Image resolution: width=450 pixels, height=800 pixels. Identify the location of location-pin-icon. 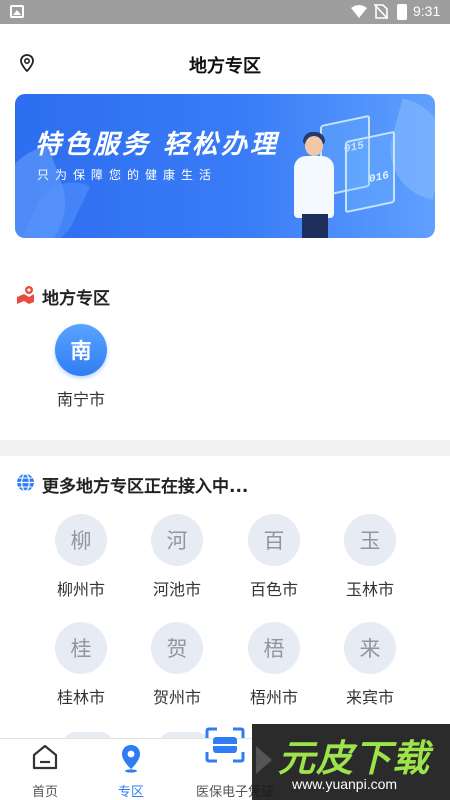
(131, 759).